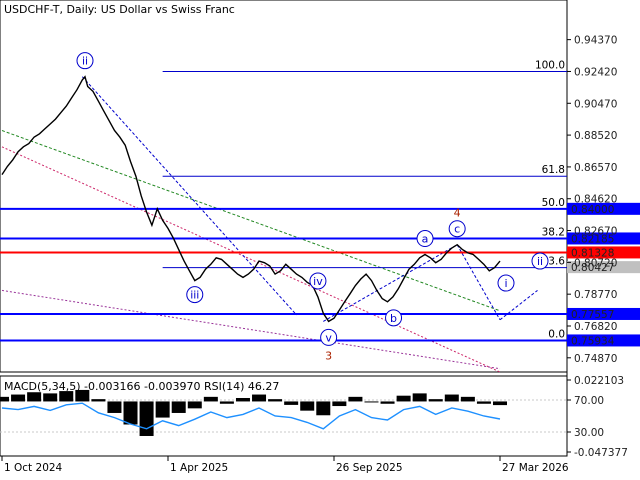 This screenshot has height=480, width=640. I want to click on price-tick-label: 0.74870, so click(595, 359).